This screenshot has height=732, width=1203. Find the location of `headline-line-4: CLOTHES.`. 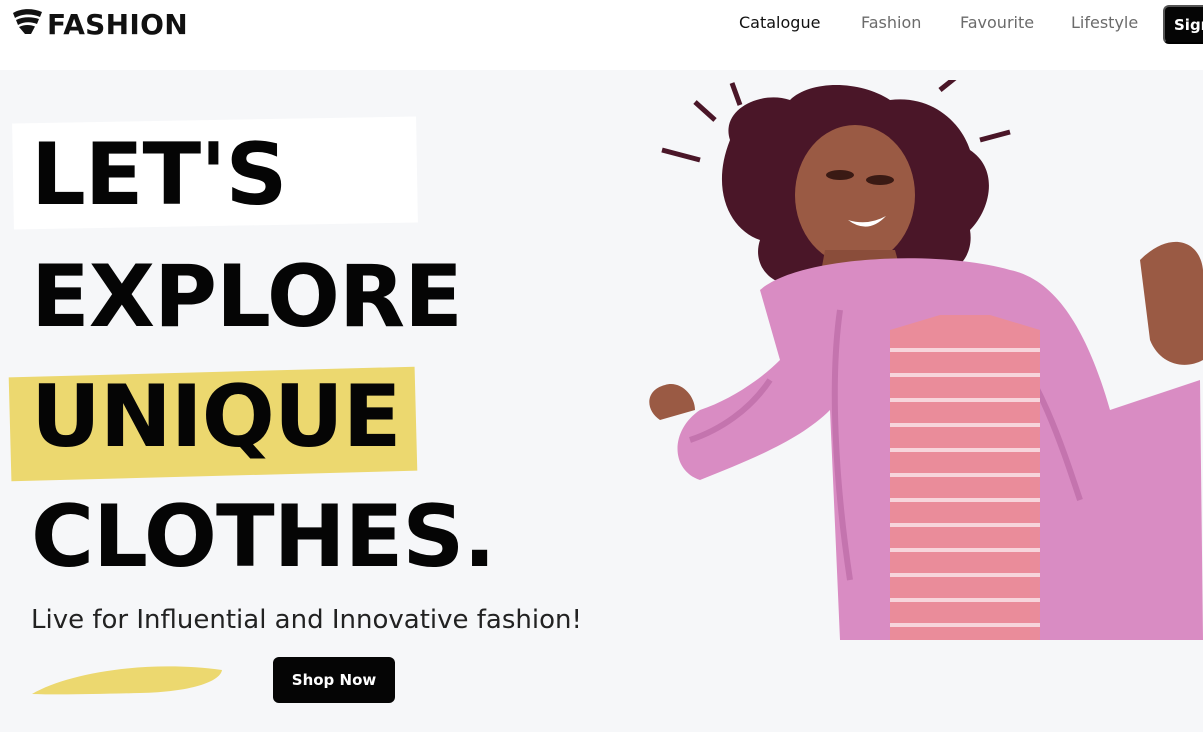

headline-line-4: CLOTHES. is located at coordinates (263, 537).